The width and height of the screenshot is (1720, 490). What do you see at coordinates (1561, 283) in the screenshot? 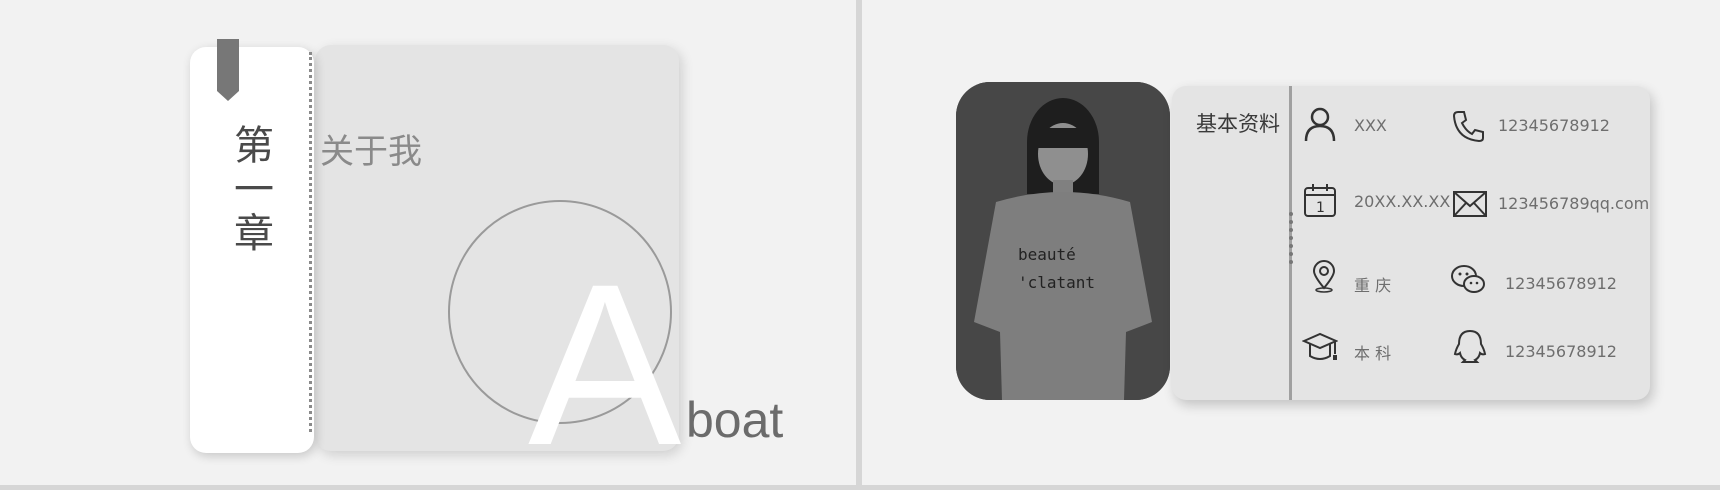
I see `wechat-value: 12345678912` at bounding box center [1561, 283].